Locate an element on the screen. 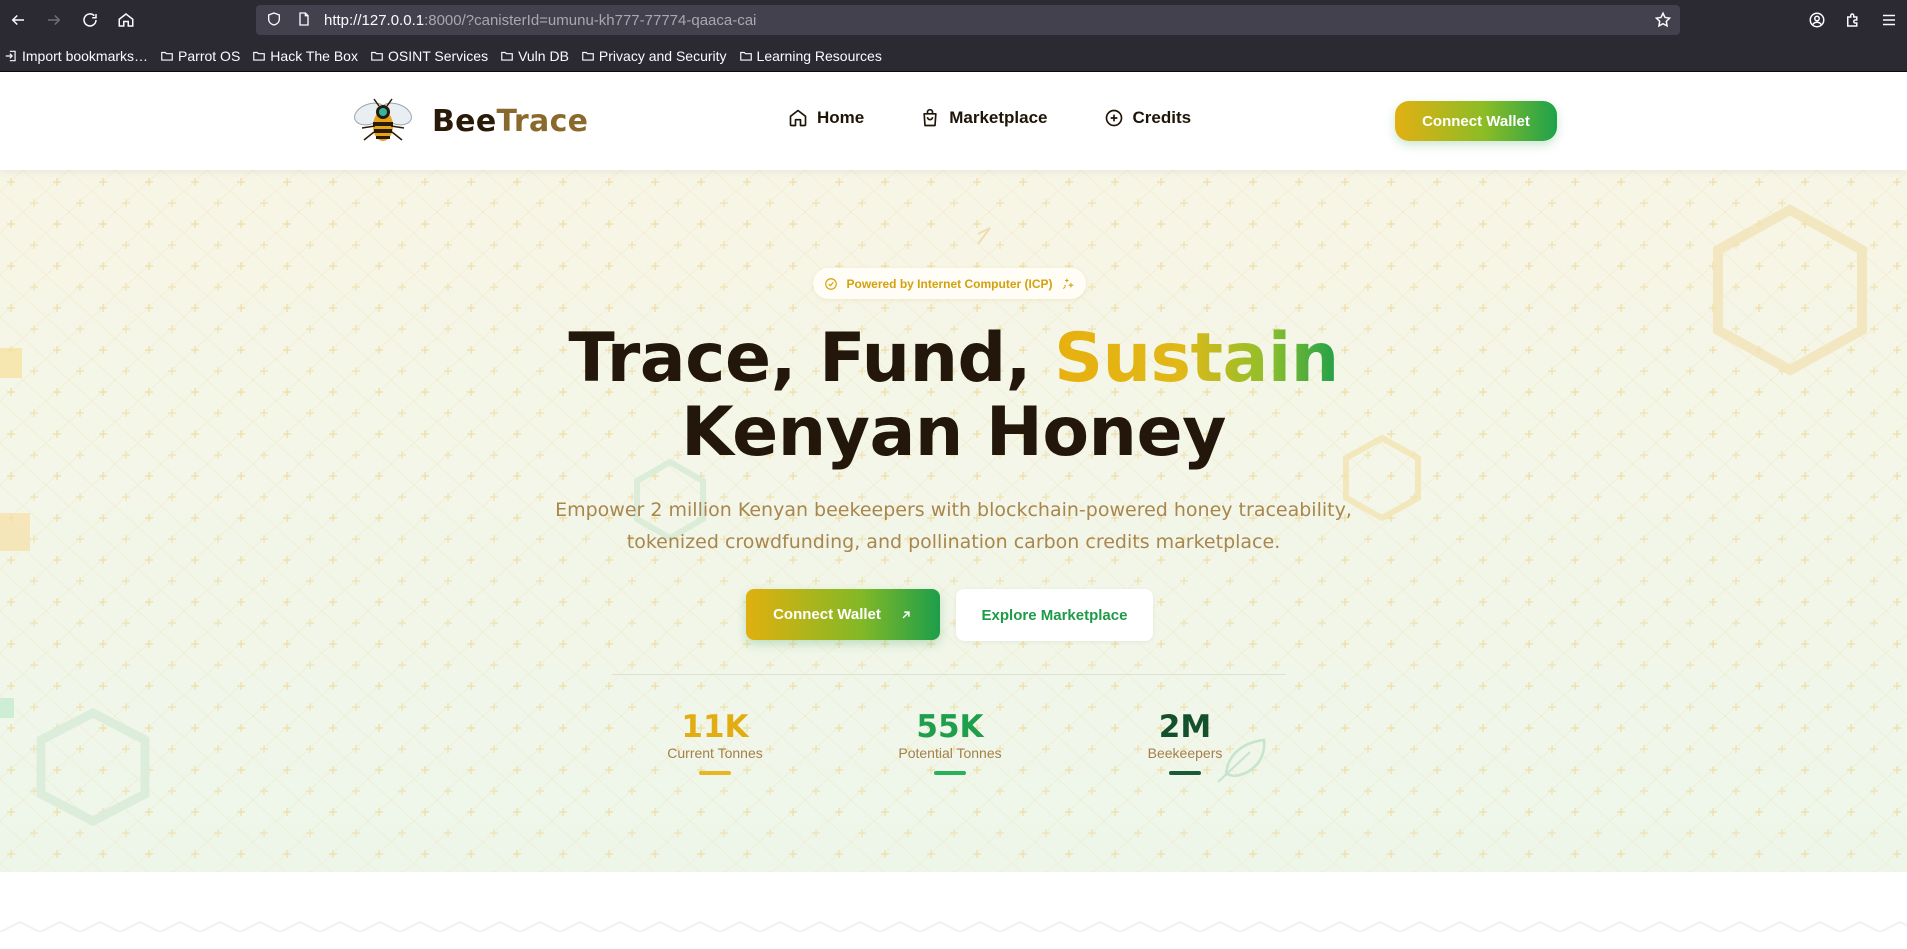 The height and width of the screenshot is (949, 1907). nav-credits-label: Credits is located at coordinates (1162, 117).